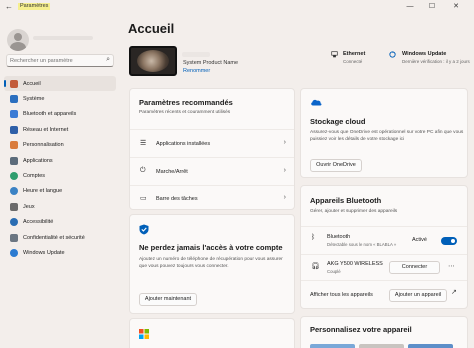  What do you see at coordinates (361, 329) in the screenshot?
I see `card-title: Personnalisez votre appareil` at bounding box center [361, 329].